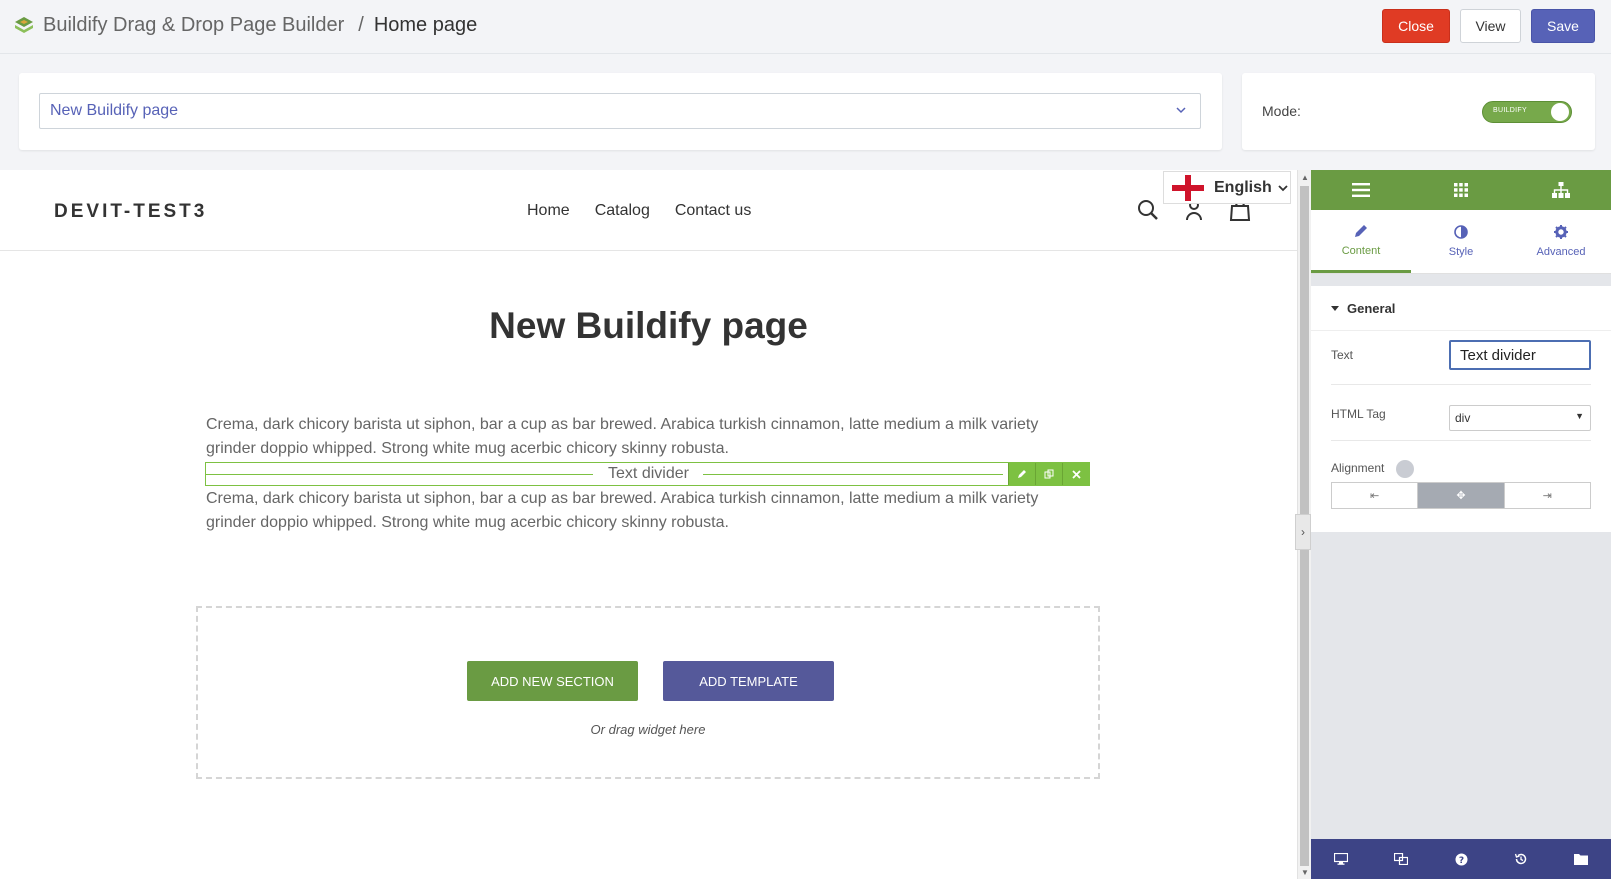 The image size is (1611, 879). Describe the element at coordinates (1463, 418) in the screenshot. I see `html-tag-value: div` at that location.